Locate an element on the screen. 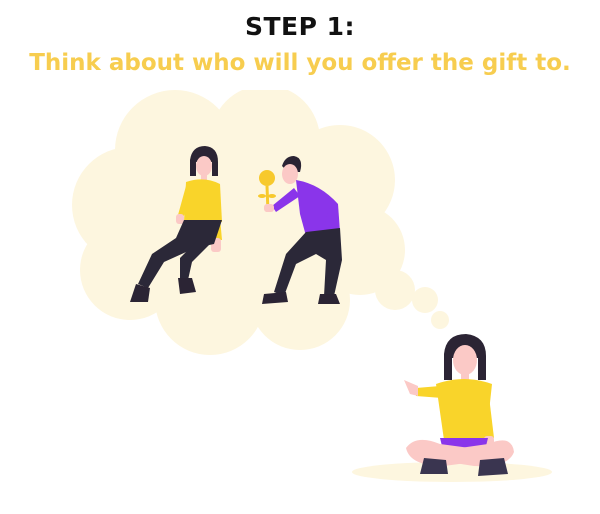 This screenshot has height=514, width=600. step-title: STEP 1: is located at coordinates (300, 26).